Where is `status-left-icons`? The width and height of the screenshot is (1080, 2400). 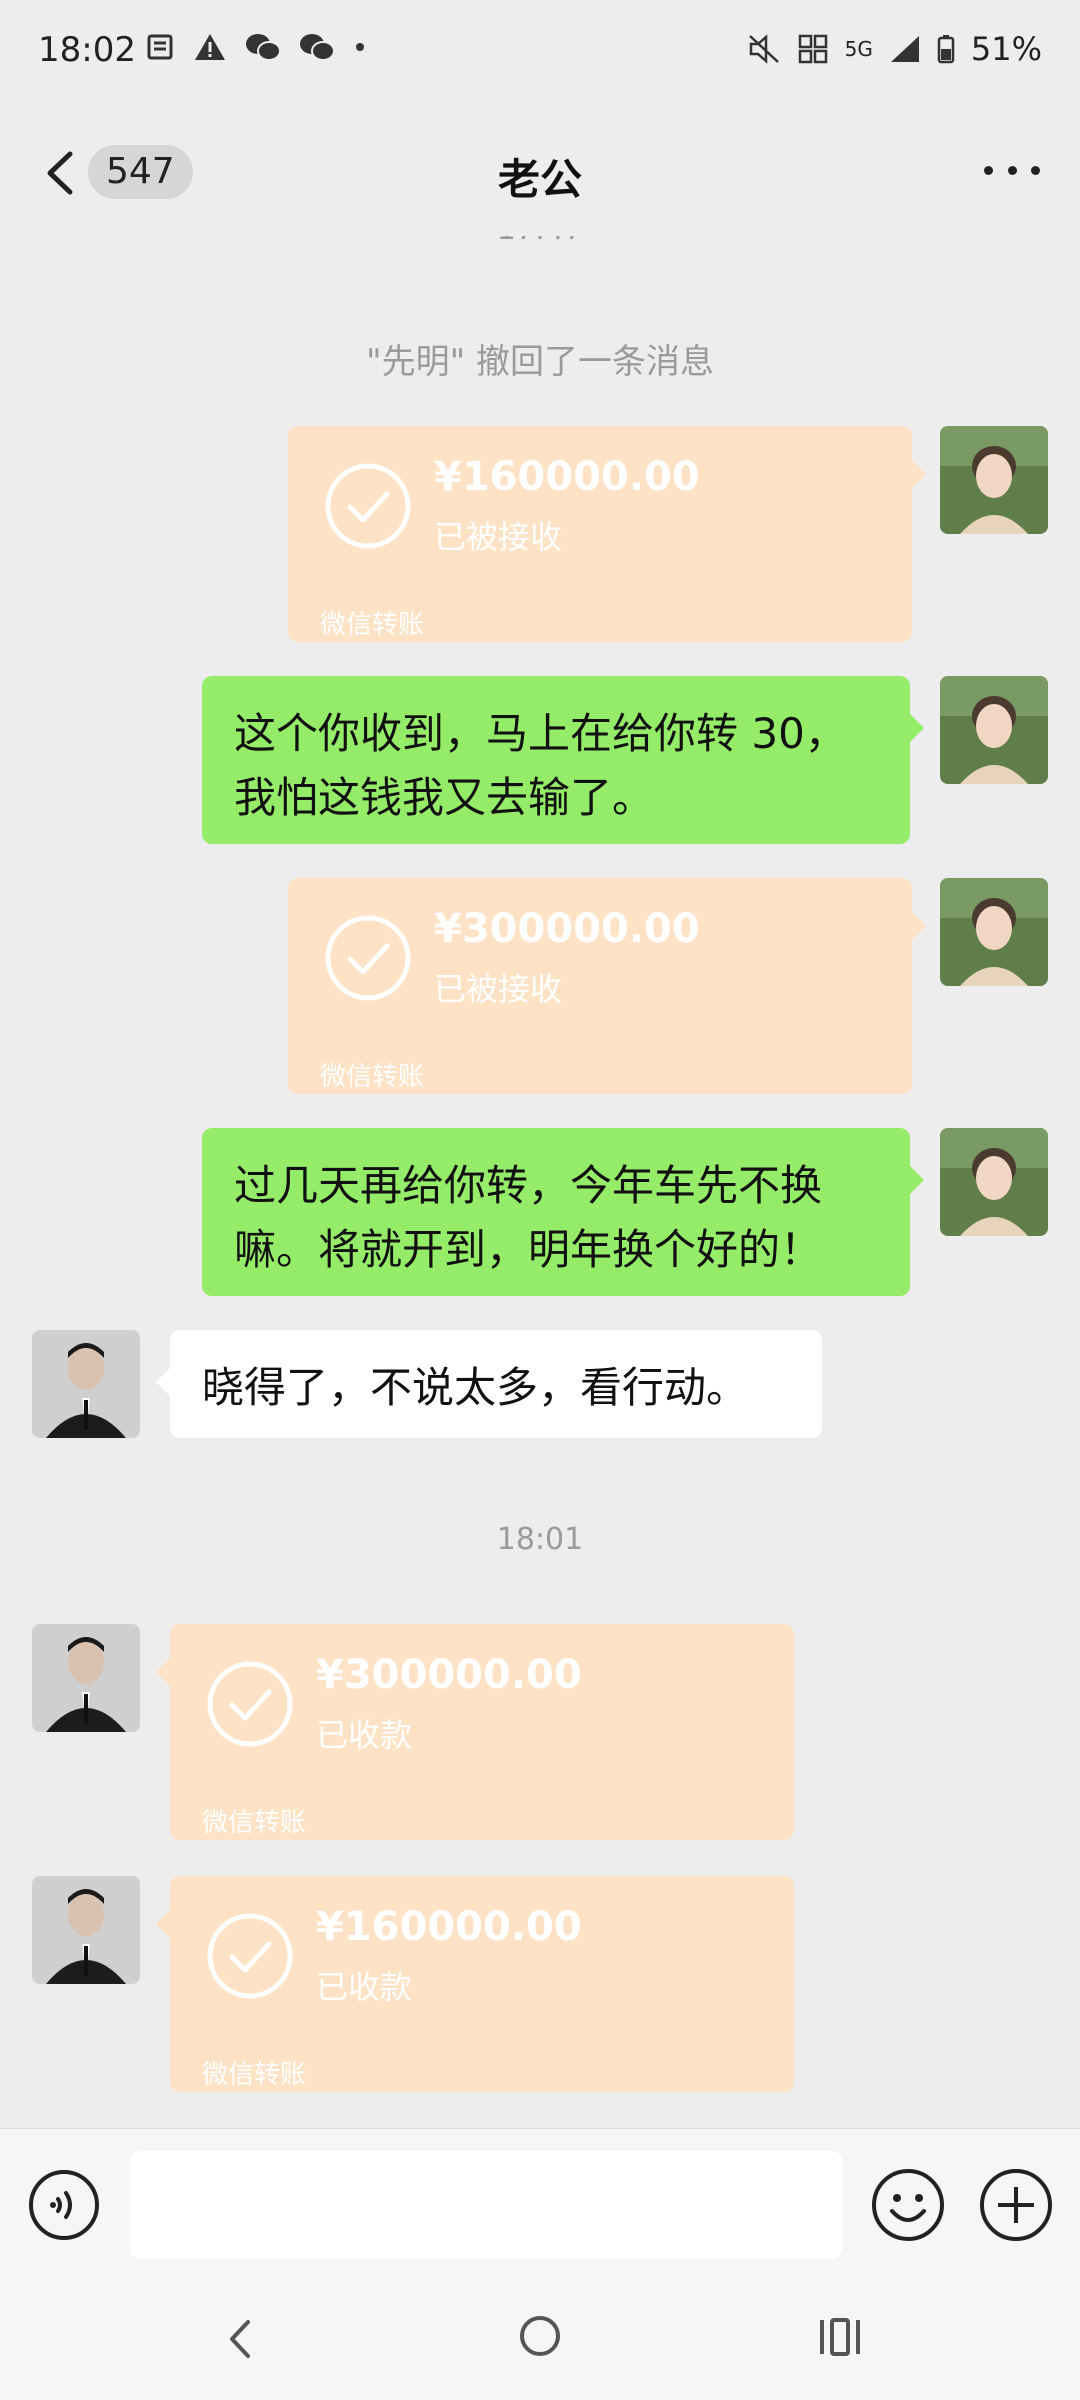
status-left-icons is located at coordinates (256, 47).